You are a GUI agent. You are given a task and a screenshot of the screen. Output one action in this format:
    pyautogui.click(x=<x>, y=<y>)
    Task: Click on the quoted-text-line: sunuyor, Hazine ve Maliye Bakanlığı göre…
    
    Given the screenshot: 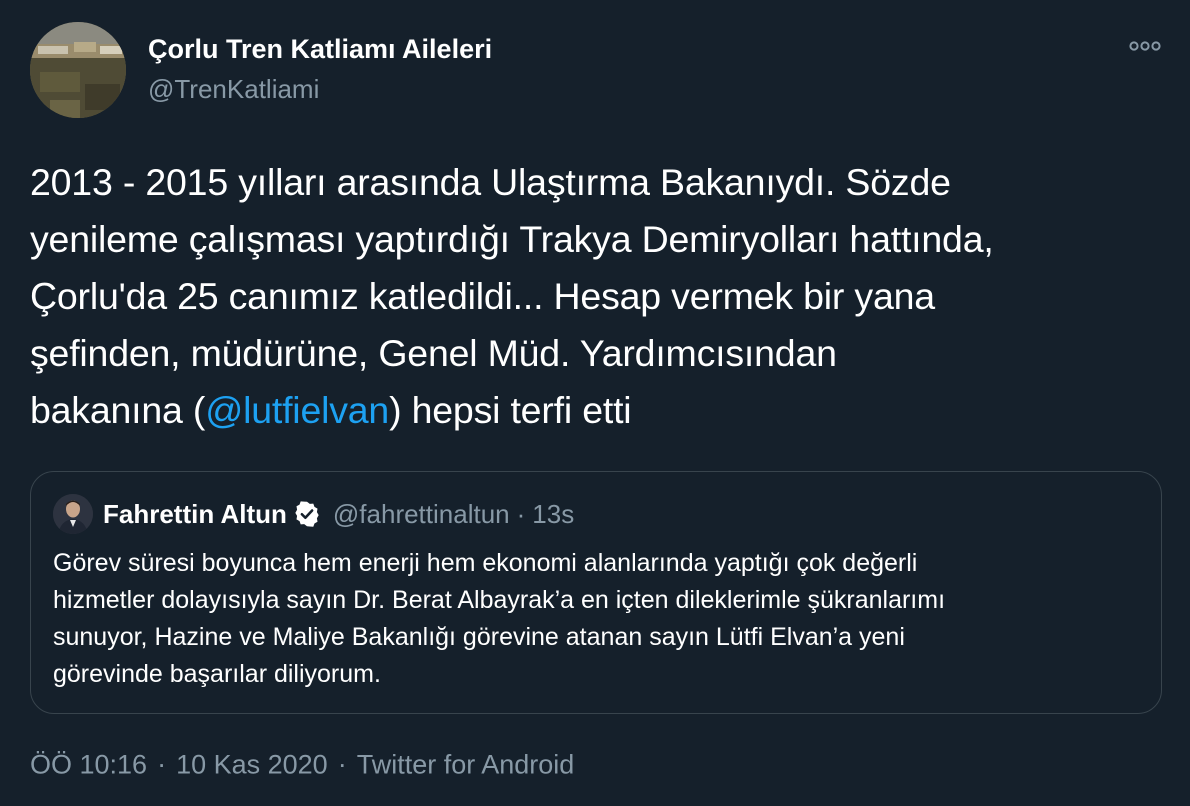 What is the action you would take?
    pyautogui.click(x=479, y=637)
    